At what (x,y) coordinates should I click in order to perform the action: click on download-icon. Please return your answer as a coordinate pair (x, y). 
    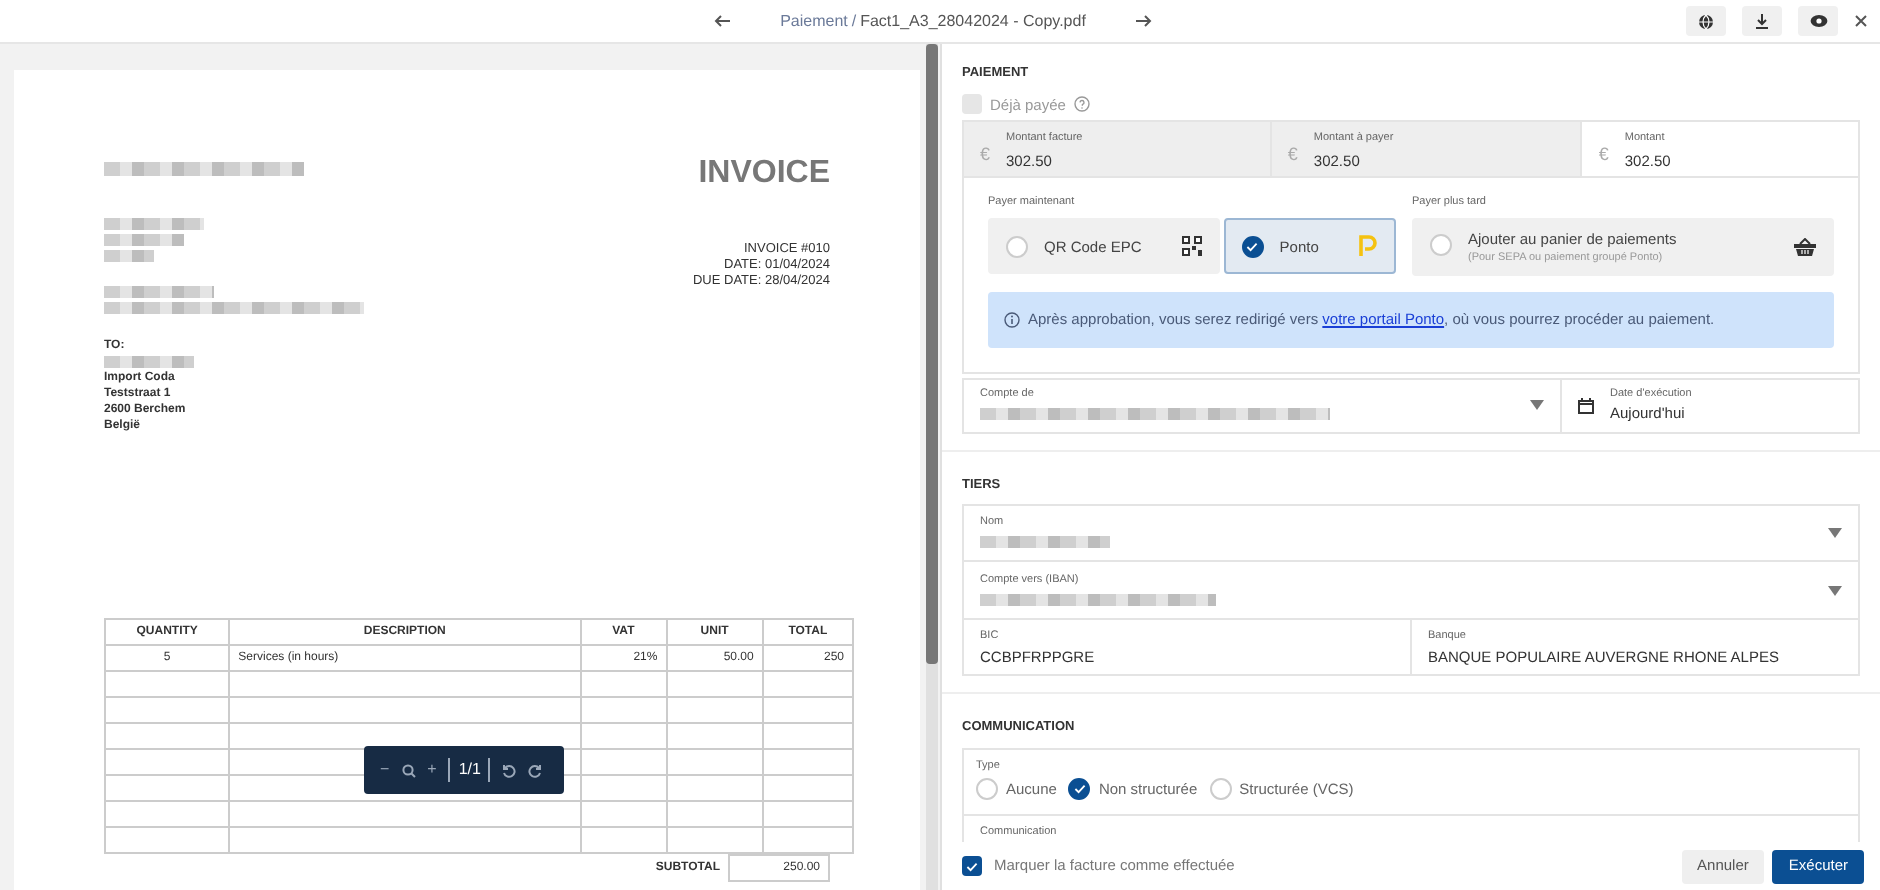
    Looking at the image, I should click on (1762, 21).